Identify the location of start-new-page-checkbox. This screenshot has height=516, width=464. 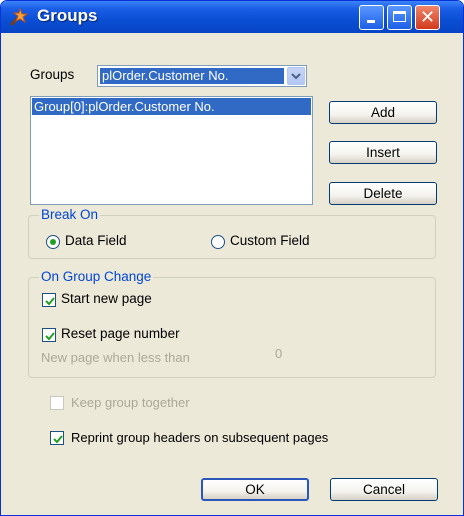
(49, 300).